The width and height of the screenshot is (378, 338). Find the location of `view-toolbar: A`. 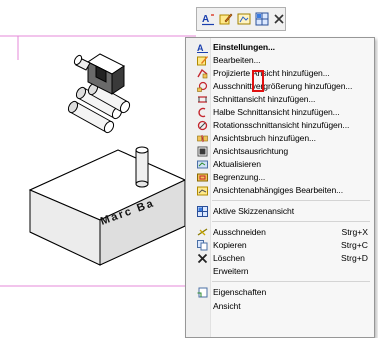

view-toolbar: A is located at coordinates (241, 19).